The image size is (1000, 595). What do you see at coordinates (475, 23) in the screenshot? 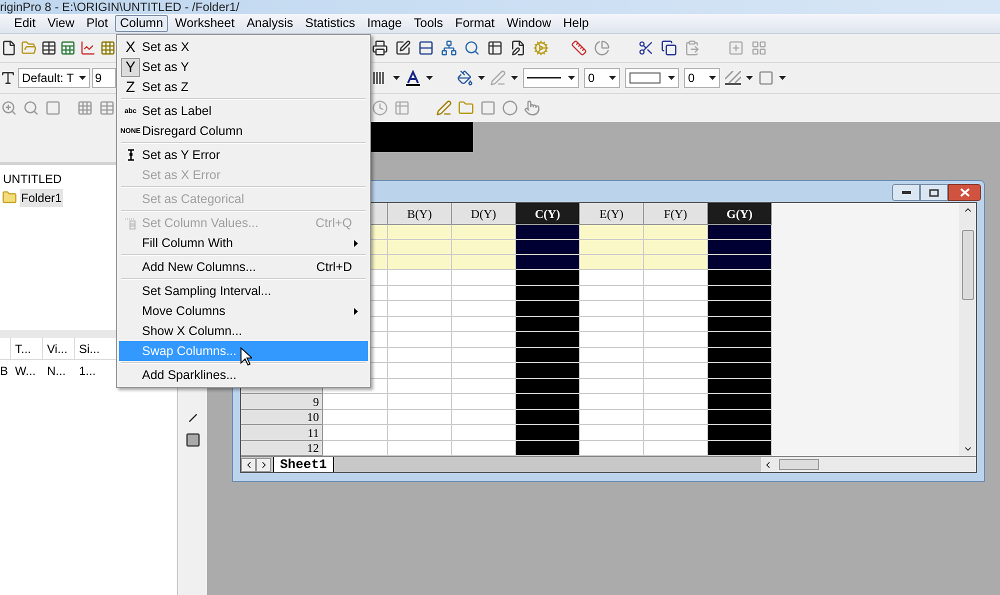
I see `menu-bar-item: Format` at bounding box center [475, 23].